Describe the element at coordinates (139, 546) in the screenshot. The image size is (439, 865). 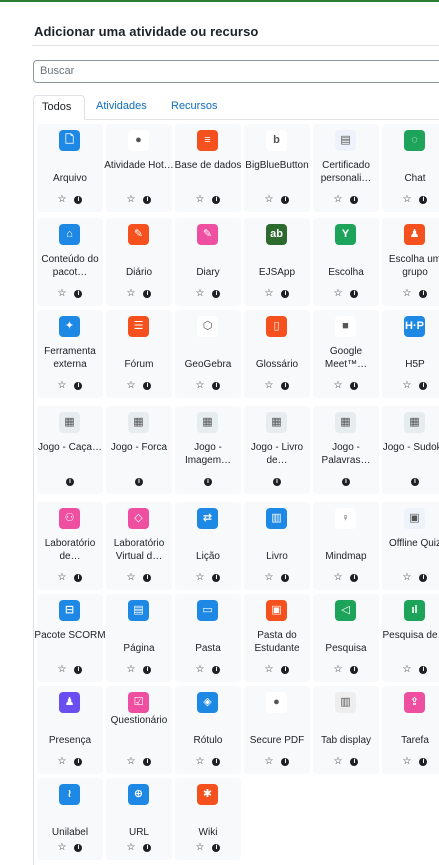
I see `activity-tile: ◇ Laboratório Virtual d… ☆ i` at that location.